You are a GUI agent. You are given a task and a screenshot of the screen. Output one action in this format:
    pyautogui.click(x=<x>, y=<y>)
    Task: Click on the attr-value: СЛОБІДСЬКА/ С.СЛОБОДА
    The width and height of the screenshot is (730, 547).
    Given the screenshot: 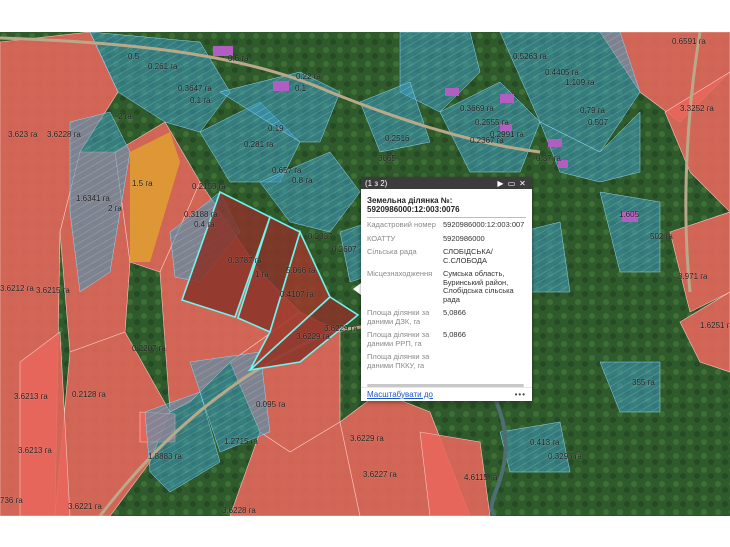 What is the action you would take?
    pyautogui.click(x=468, y=256)
    